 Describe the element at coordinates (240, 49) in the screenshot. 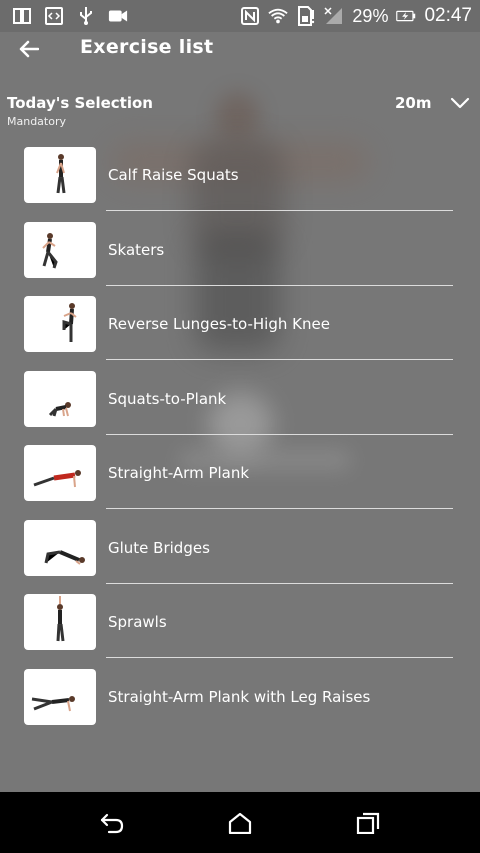

I see `app-header: Exercise list` at that location.